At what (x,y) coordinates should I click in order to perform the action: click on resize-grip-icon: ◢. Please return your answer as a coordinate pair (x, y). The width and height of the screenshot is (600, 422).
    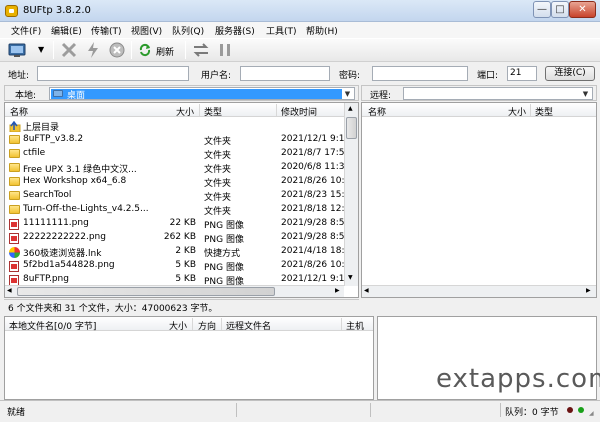
    Looking at the image, I should click on (593, 414).